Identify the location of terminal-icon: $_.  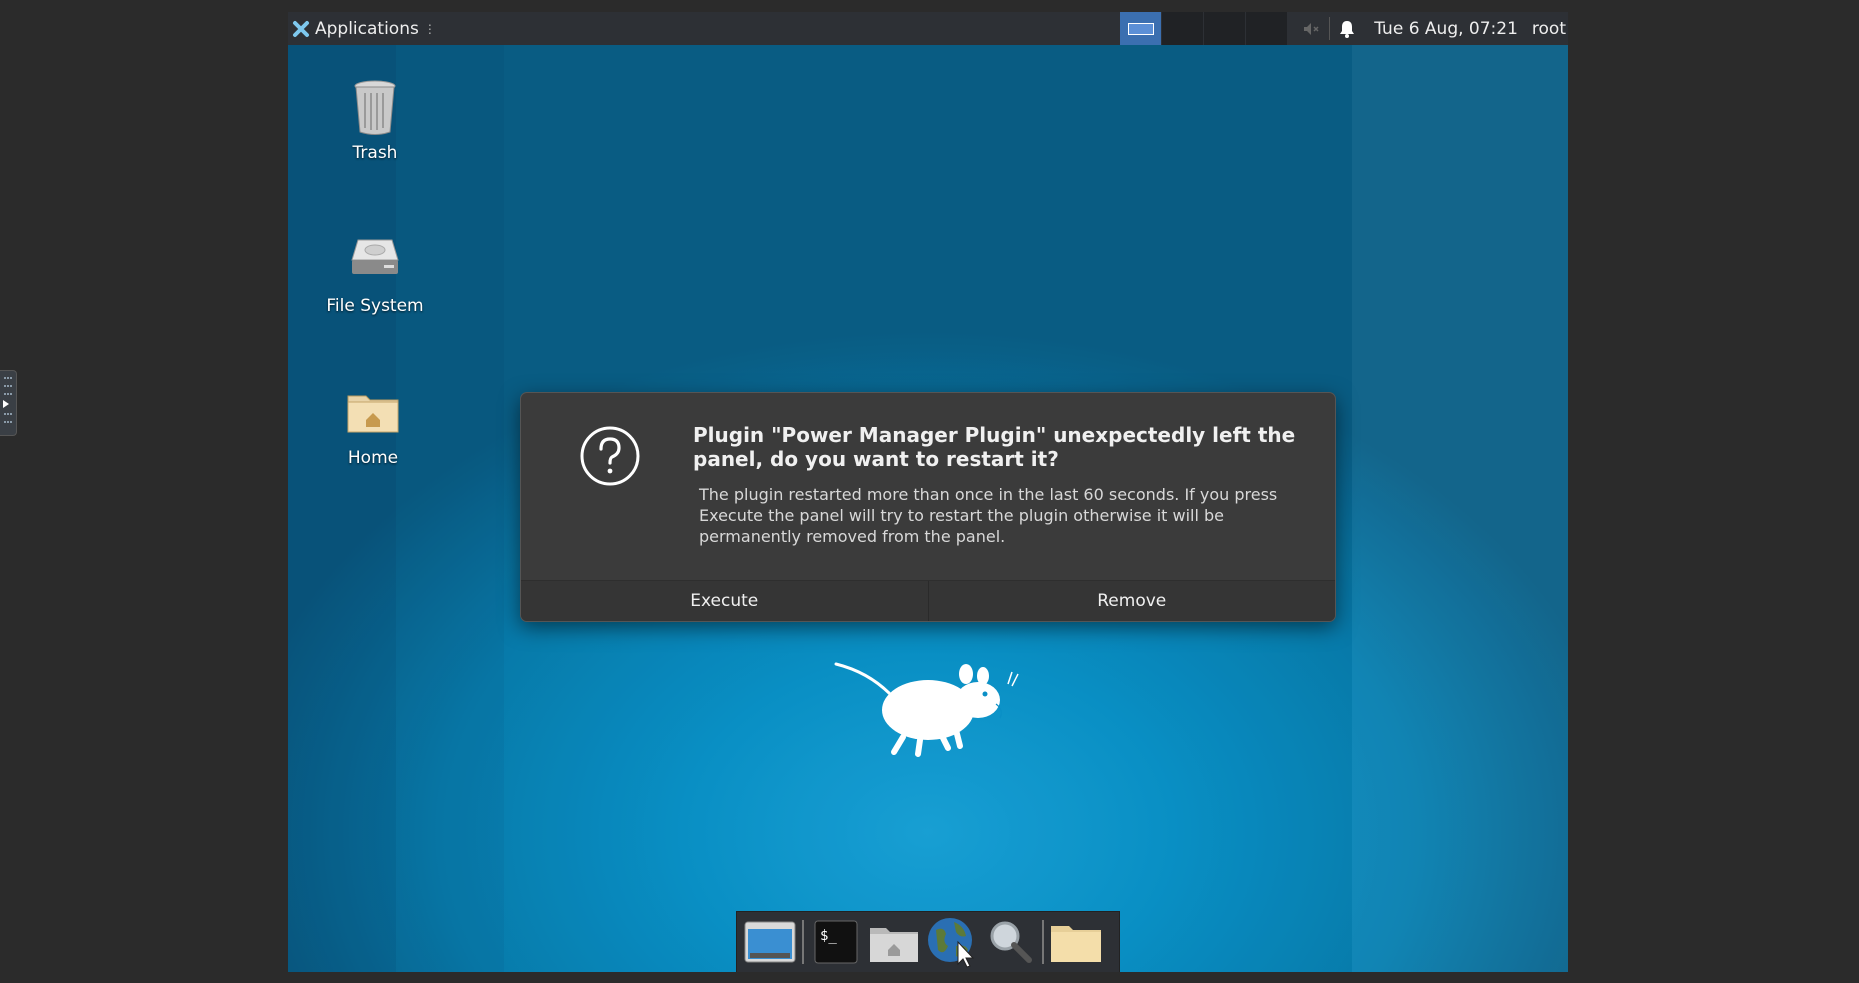
(836, 942).